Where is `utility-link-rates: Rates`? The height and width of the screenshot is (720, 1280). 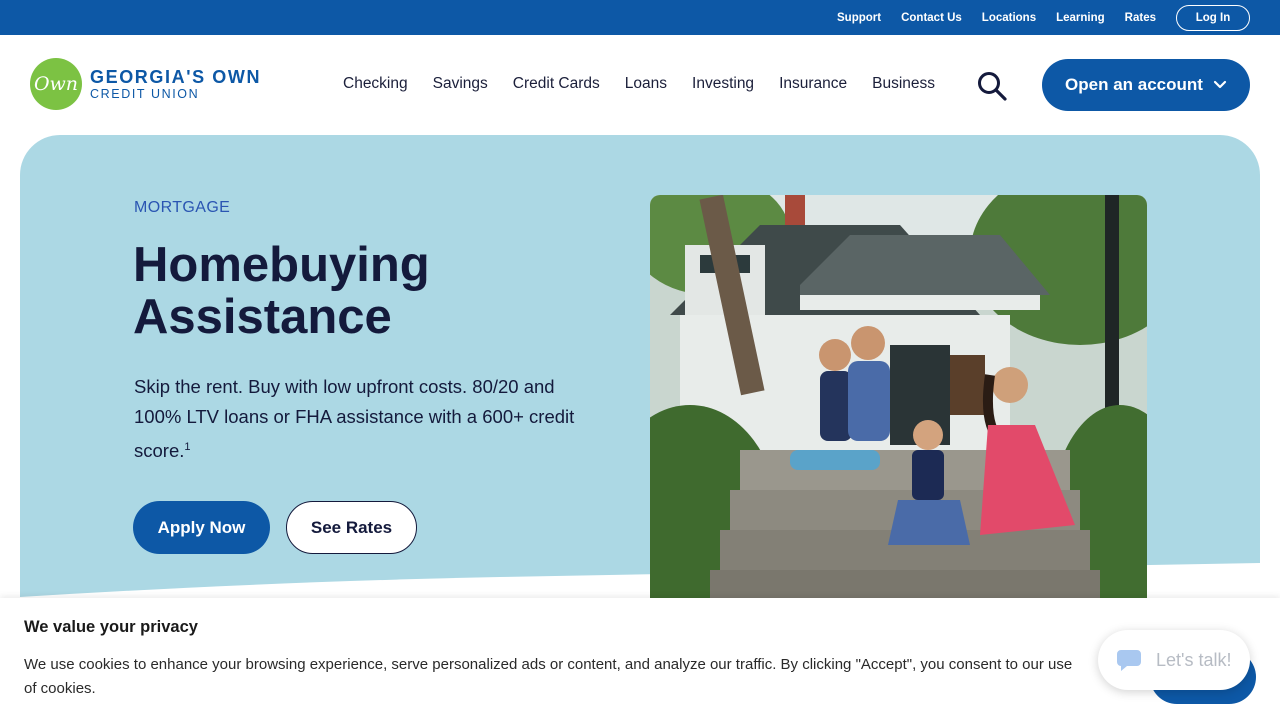
utility-link-rates: Rates is located at coordinates (1140, 18).